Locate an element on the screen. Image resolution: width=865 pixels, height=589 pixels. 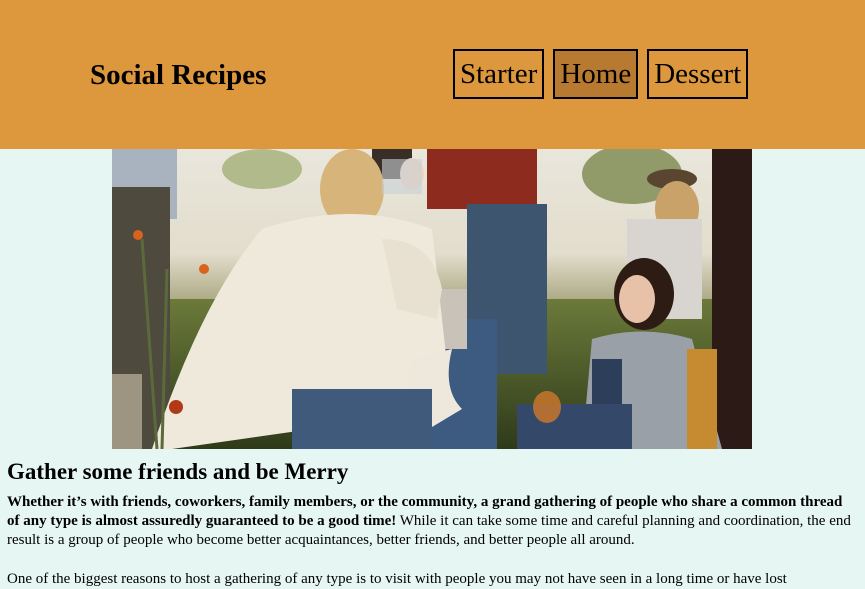
site-title: Social Recipes is located at coordinates (178, 75).